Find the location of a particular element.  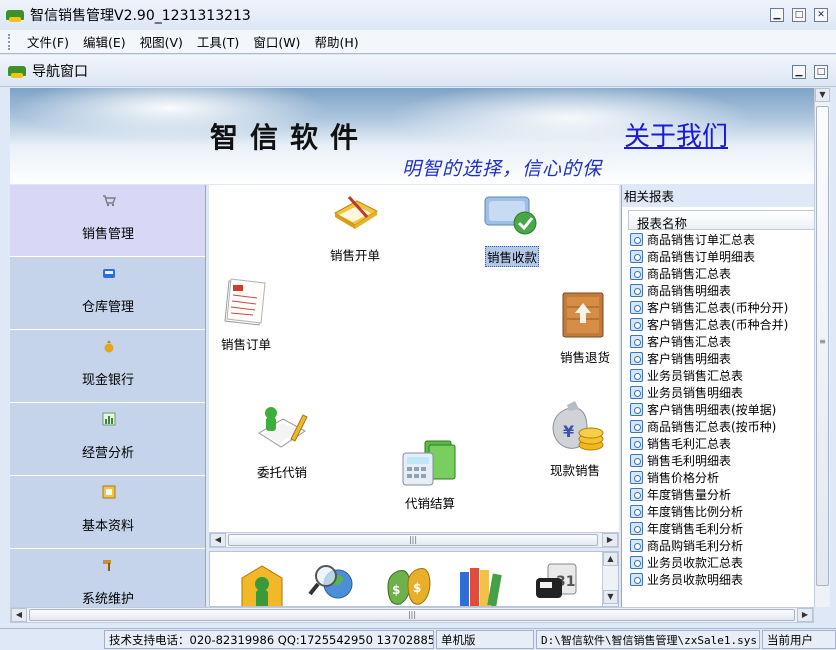

func-label-sales-slip: 销售开单 is located at coordinates (355, 255).